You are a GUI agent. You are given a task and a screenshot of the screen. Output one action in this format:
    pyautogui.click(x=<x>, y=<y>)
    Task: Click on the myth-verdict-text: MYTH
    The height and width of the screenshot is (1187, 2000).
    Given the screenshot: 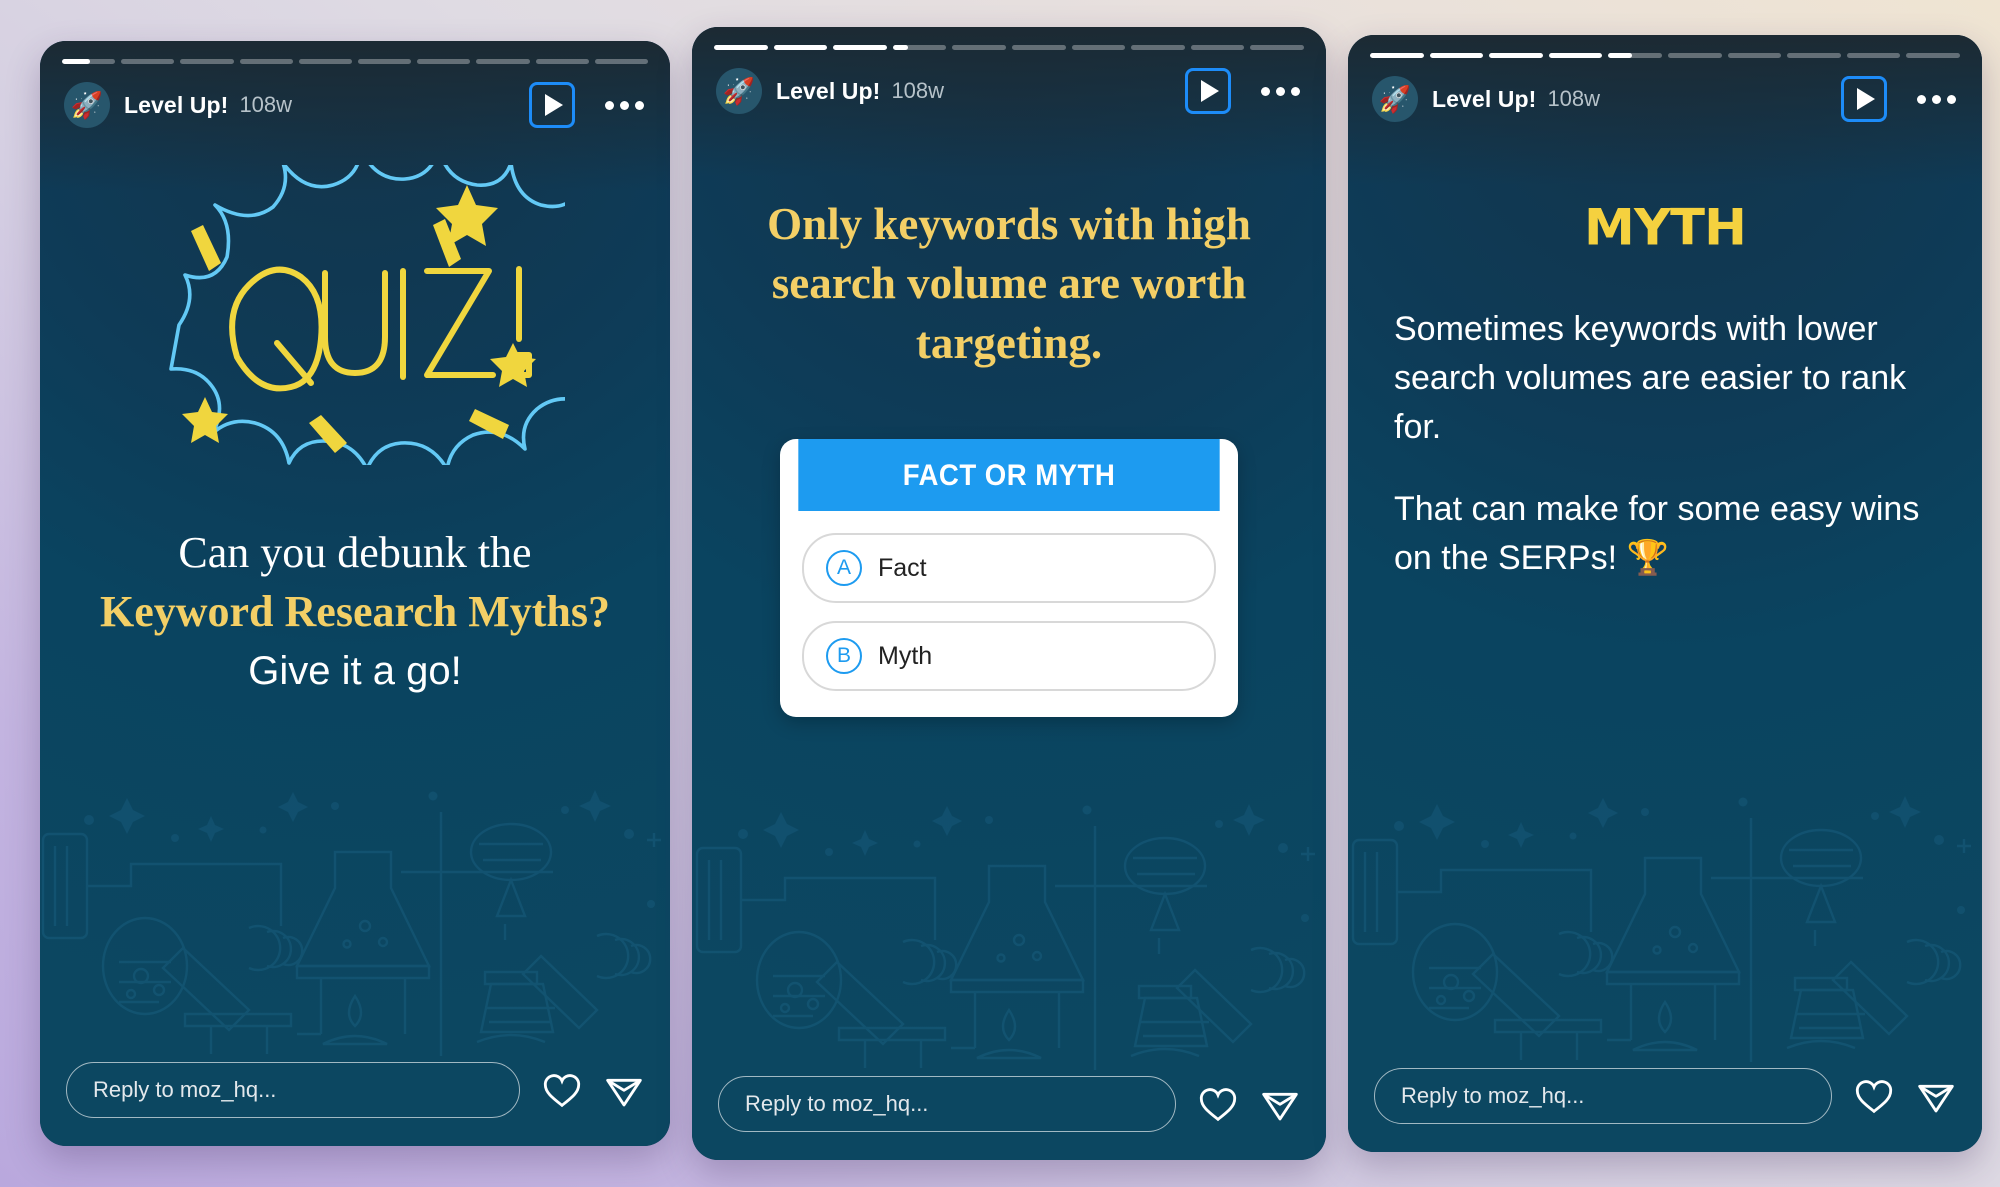 What is the action you would take?
    pyautogui.click(x=1665, y=227)
    